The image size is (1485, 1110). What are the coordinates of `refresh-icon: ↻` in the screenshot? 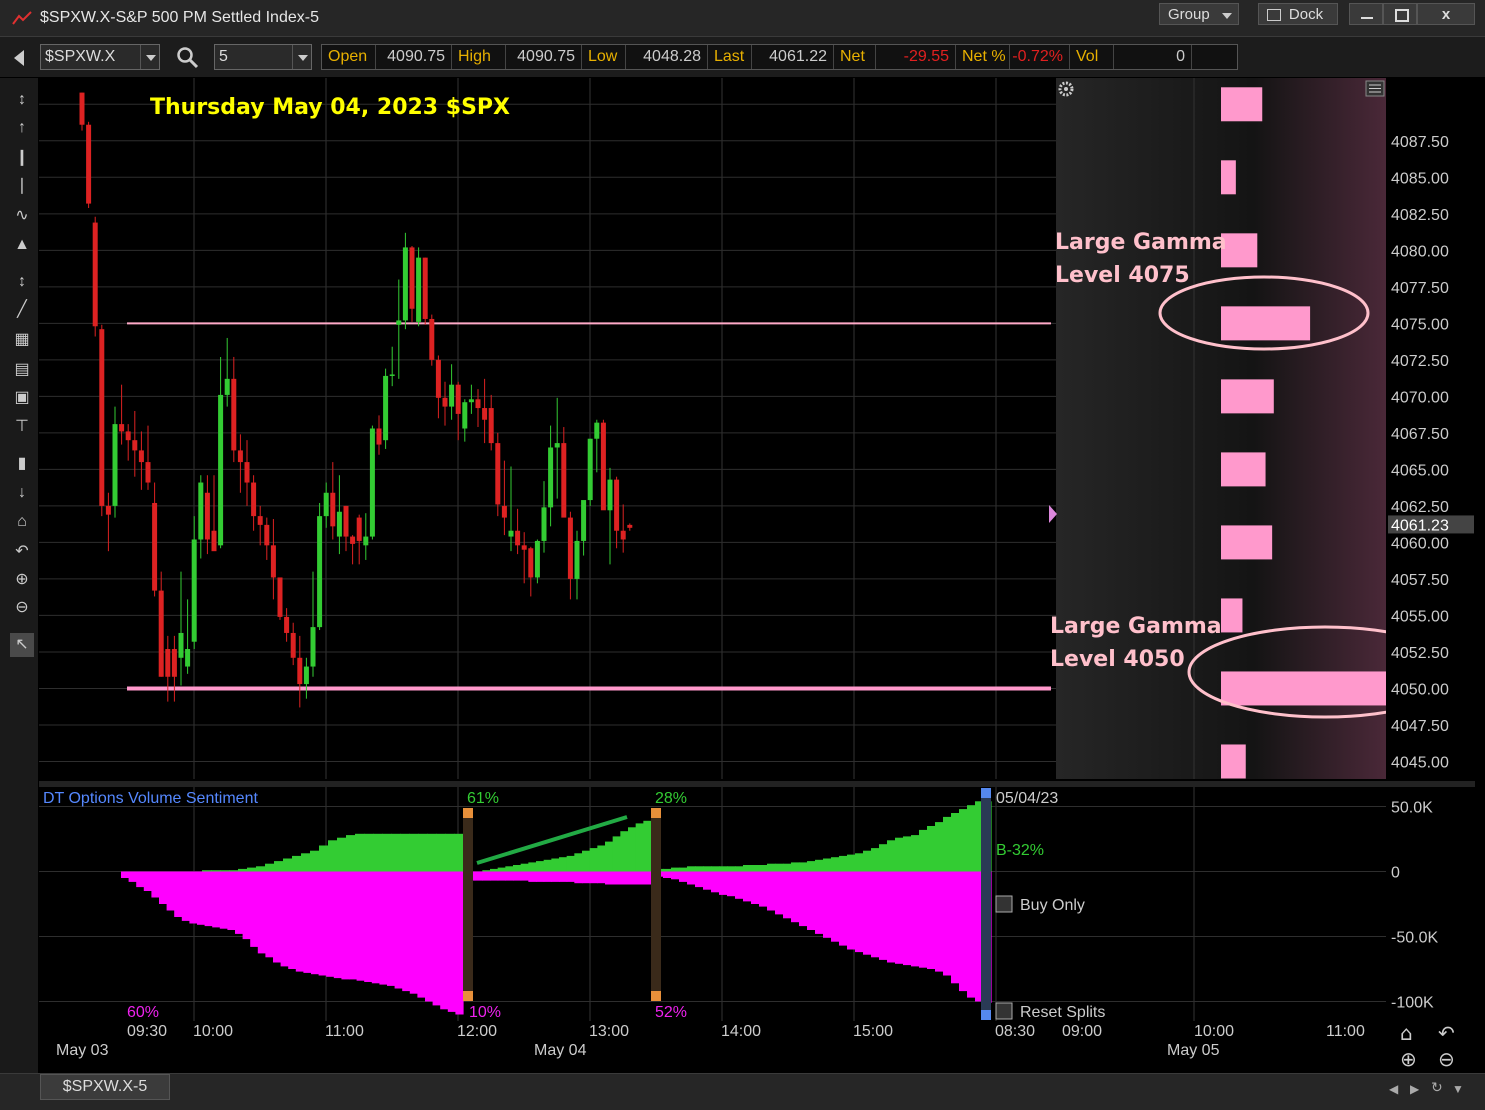 It's located at (1437, 1087).